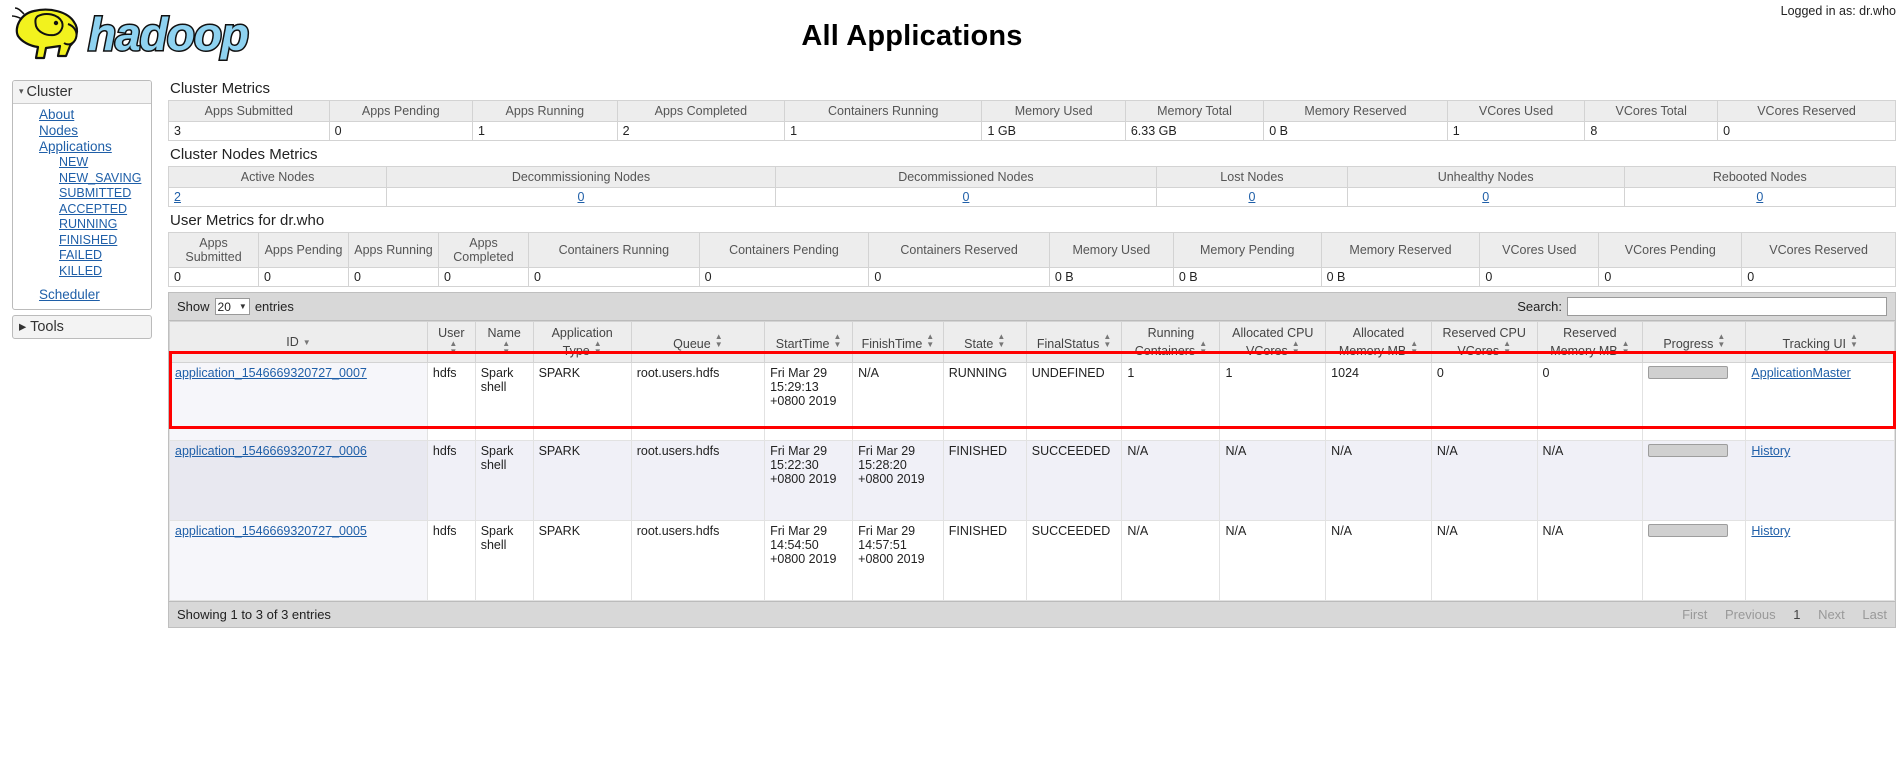 The height and width of the screenshot is (764, 1904). I want to click on cell-user: hdfs, so click(451, 480).